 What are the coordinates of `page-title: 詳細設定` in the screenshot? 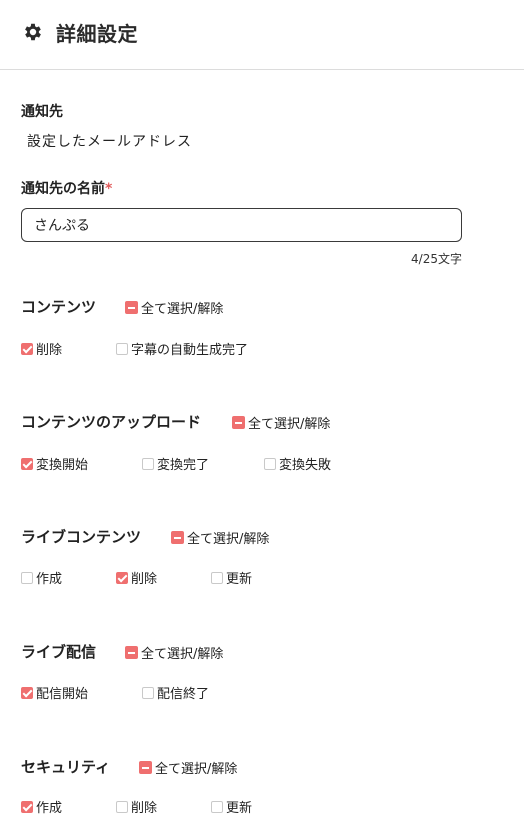 It's located at (97, 34).